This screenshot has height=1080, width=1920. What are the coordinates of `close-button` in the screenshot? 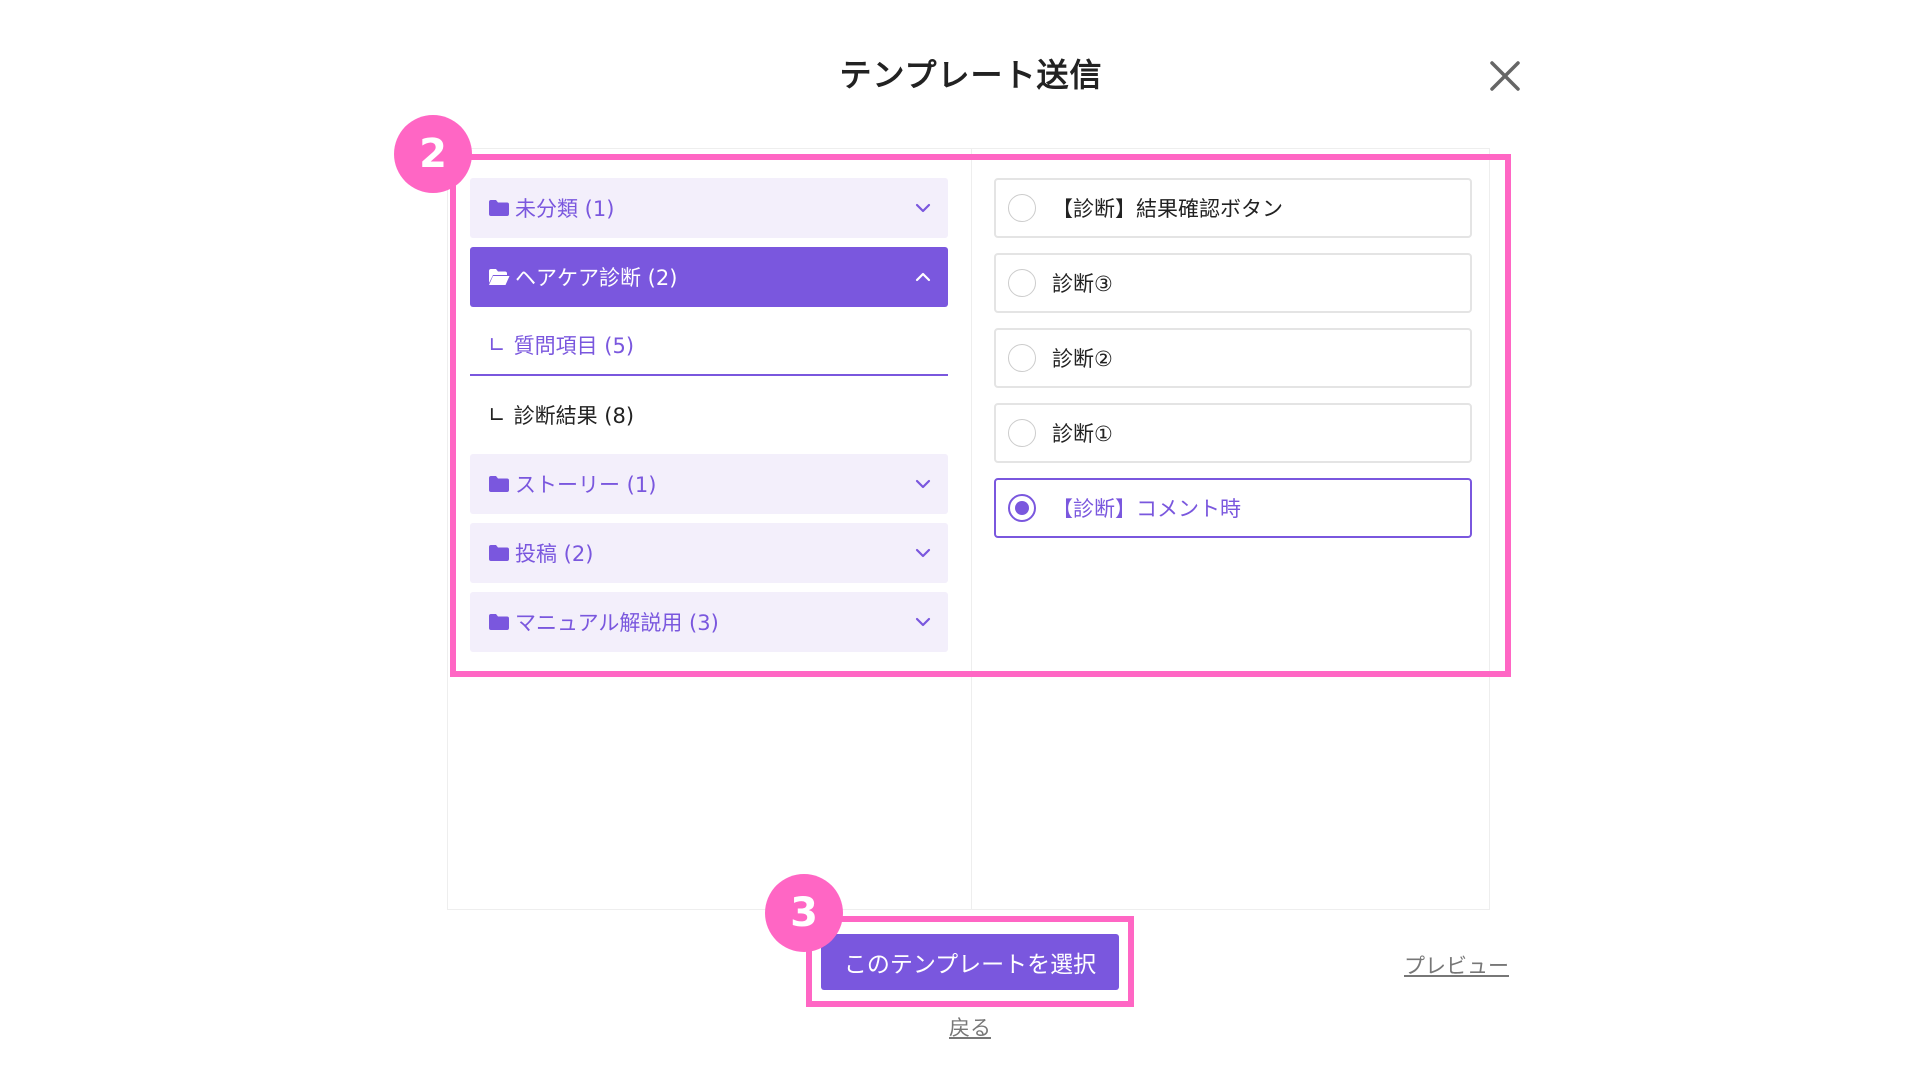 It's located at (1505, 76).